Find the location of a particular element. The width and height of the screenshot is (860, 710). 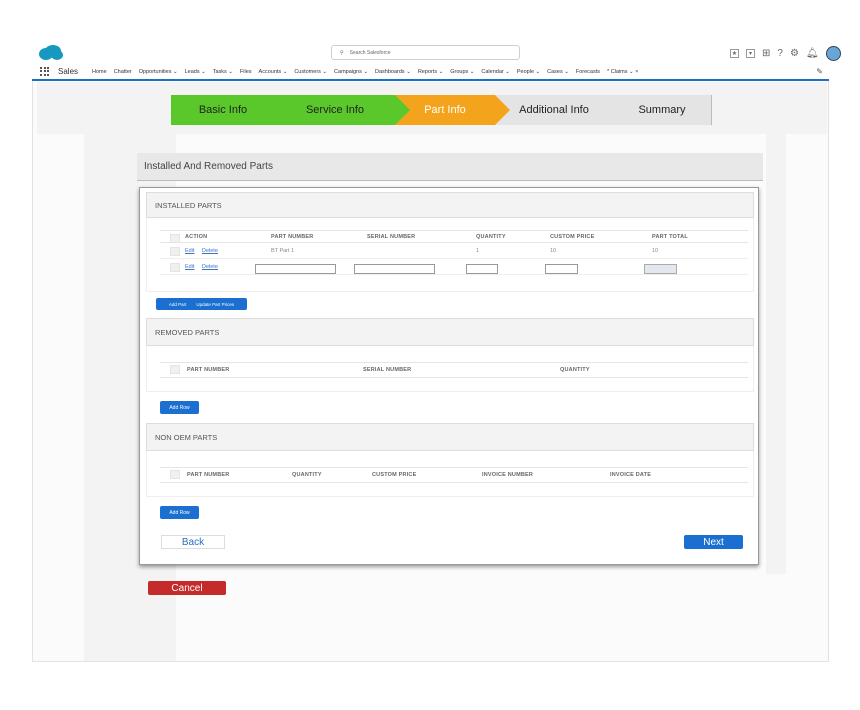

part-number-input is located at coordinates (295, 269).